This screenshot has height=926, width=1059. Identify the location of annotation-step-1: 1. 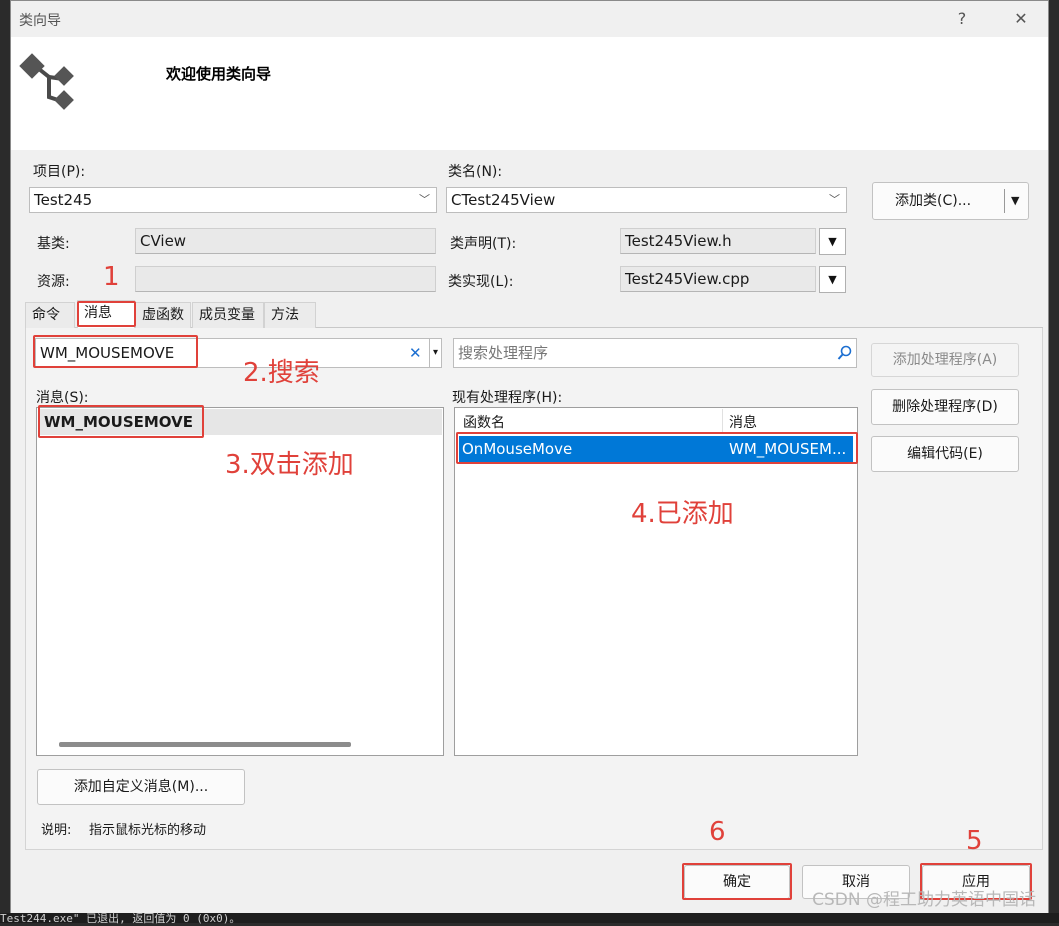
(111, 277).